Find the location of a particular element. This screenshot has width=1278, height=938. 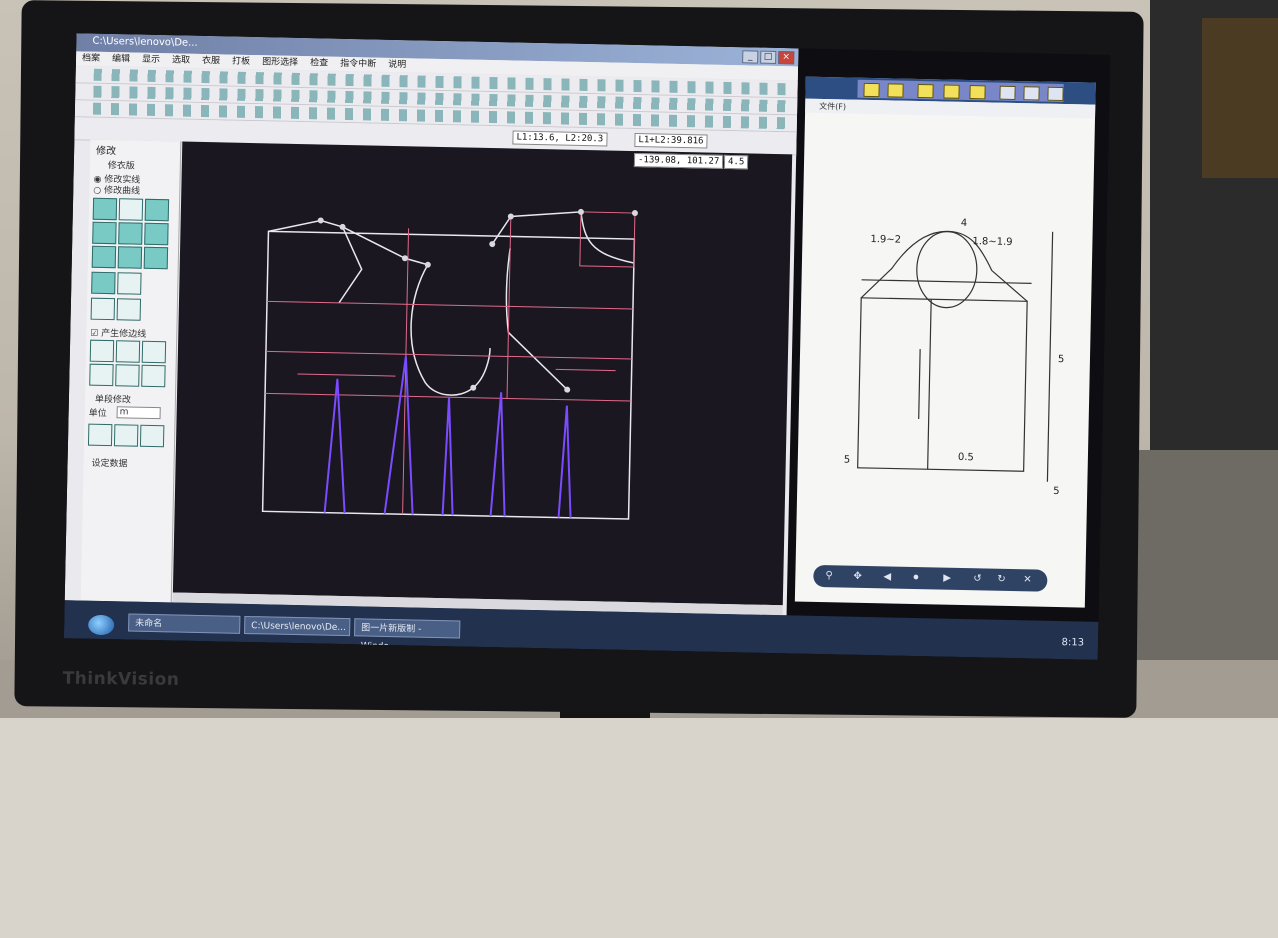

pattern-drawing is located at coordinates (449, 364).